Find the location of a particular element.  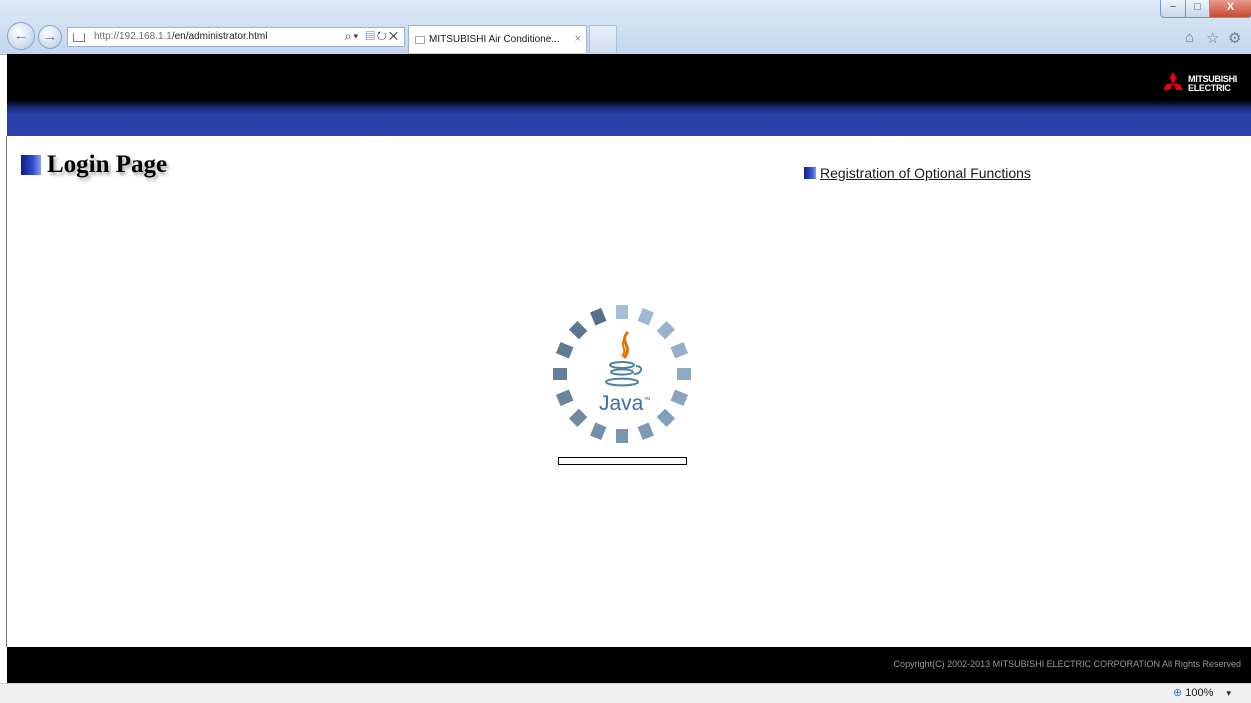

logo-line-2: ELECTRIC is located at coordinates (1209, 88).